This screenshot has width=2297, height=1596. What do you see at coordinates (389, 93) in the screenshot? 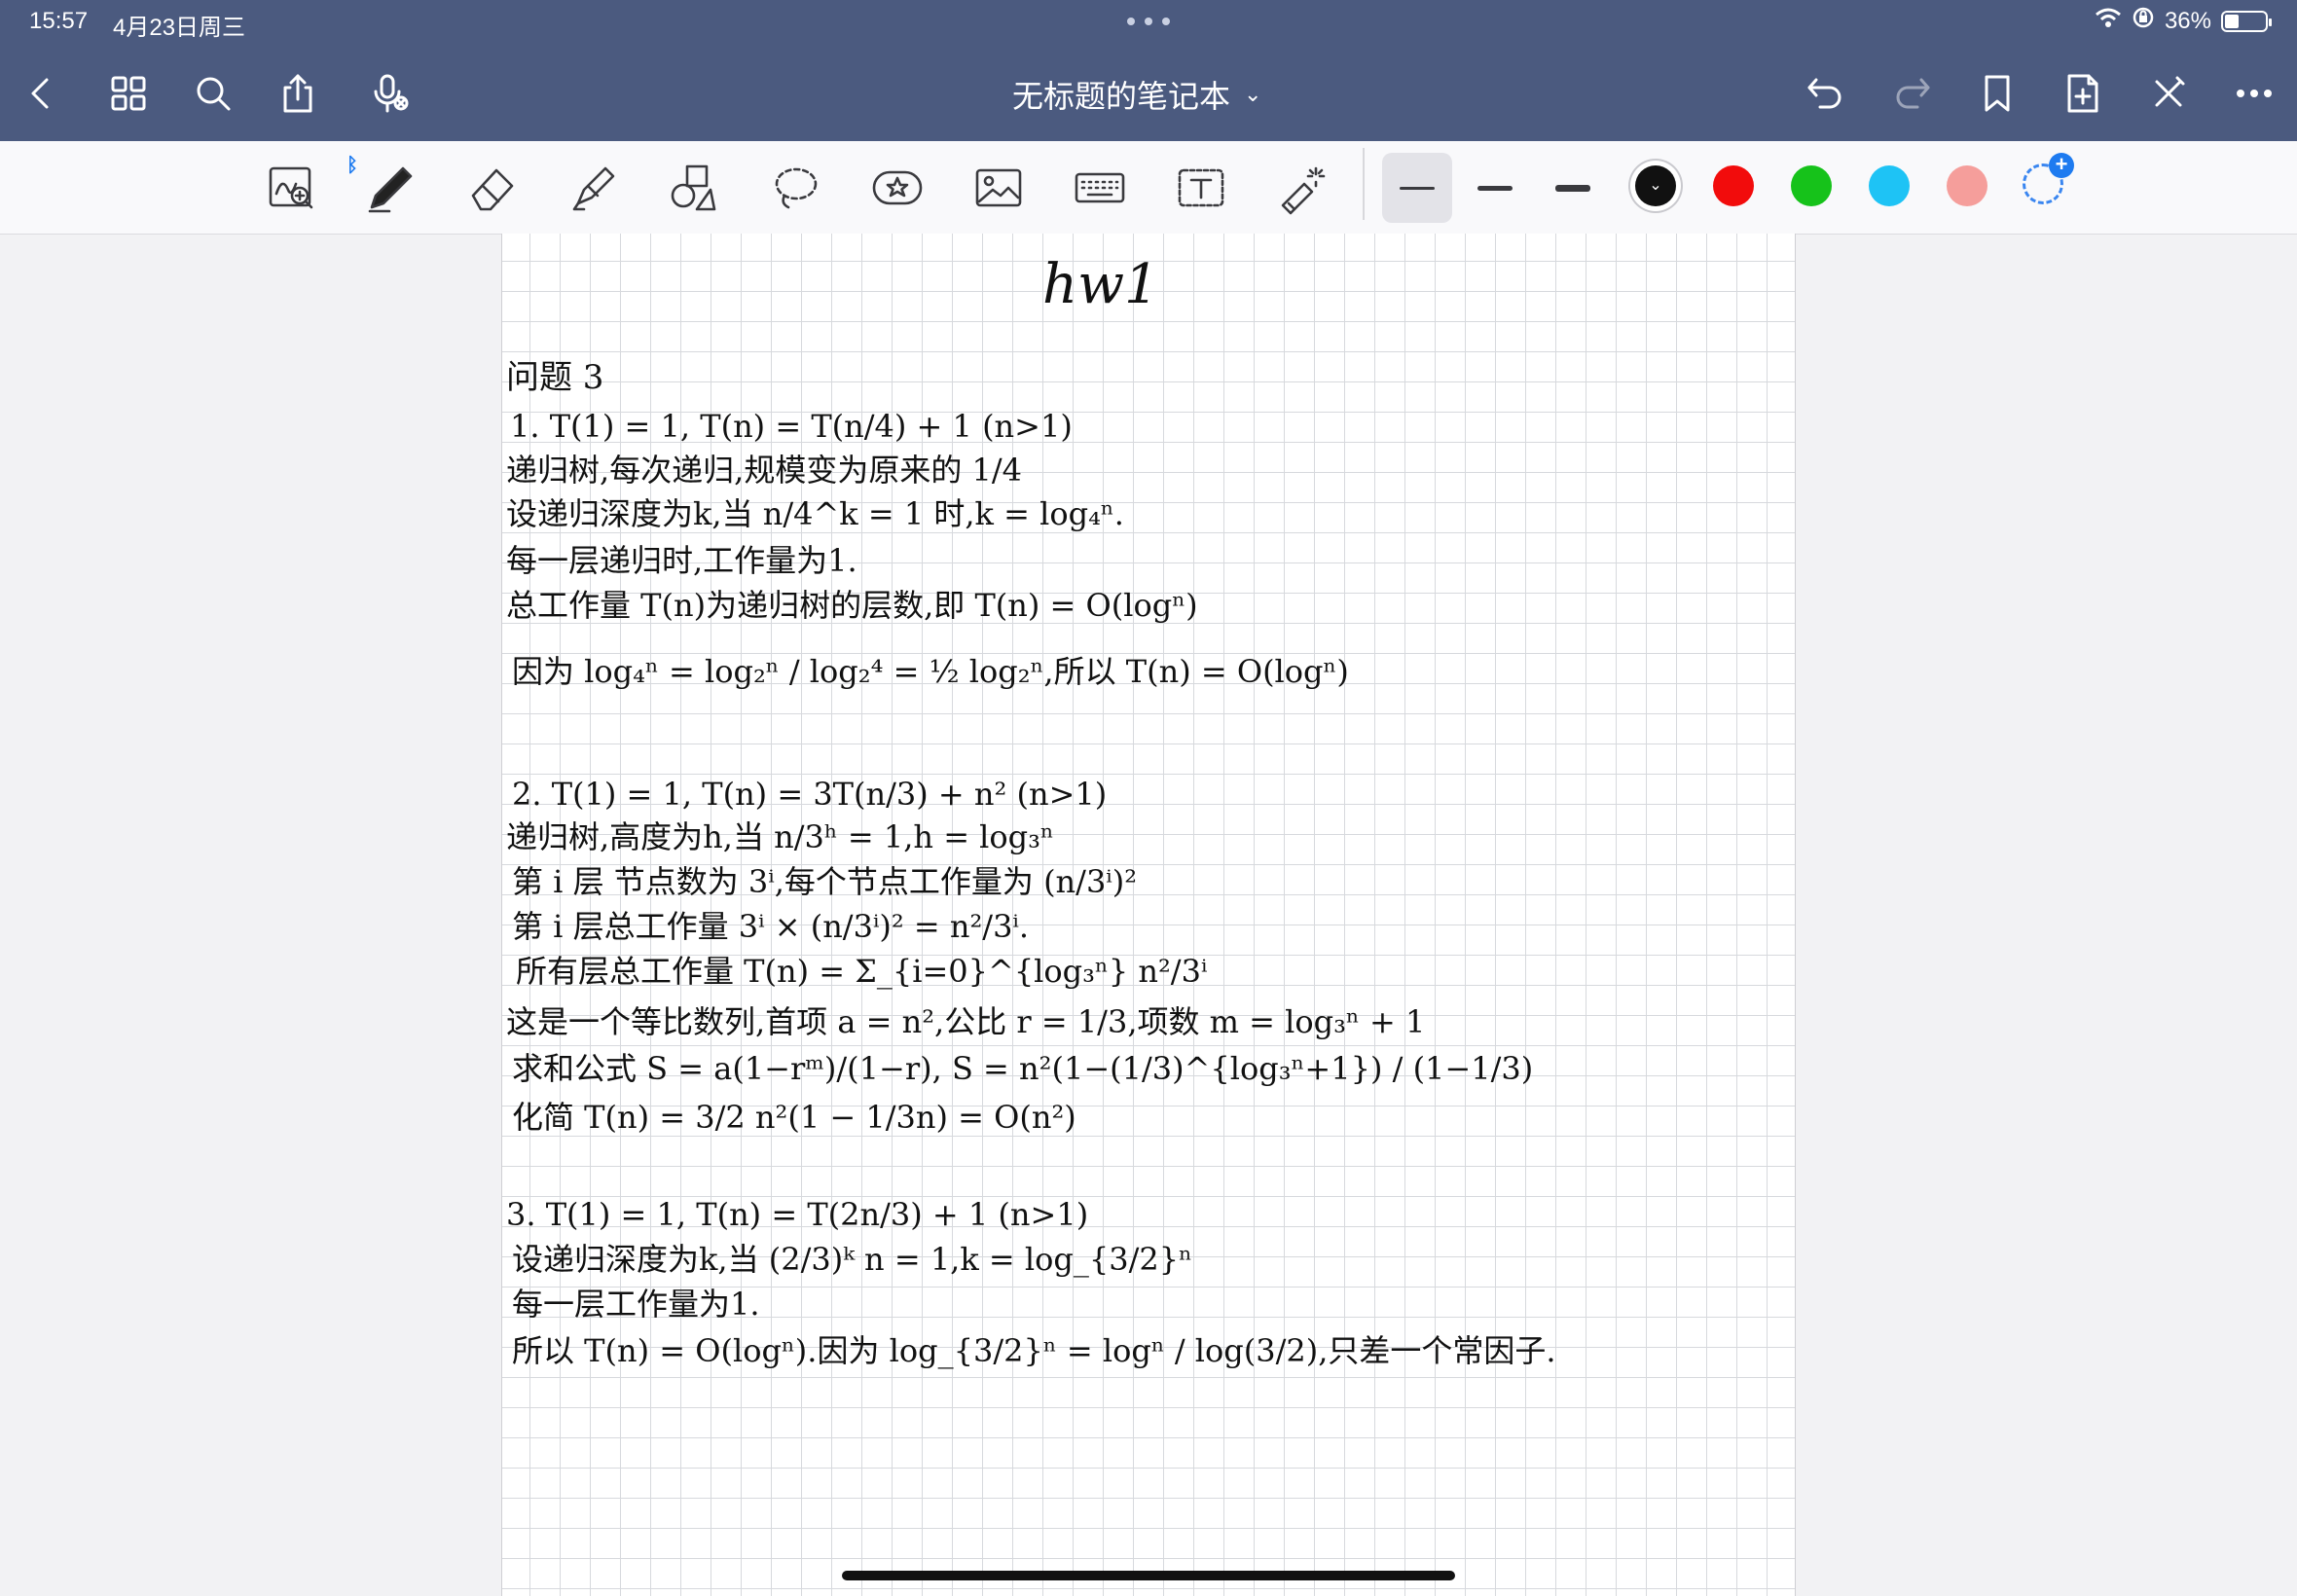
I see `microphone-icon` at bounding box center [389, 93].